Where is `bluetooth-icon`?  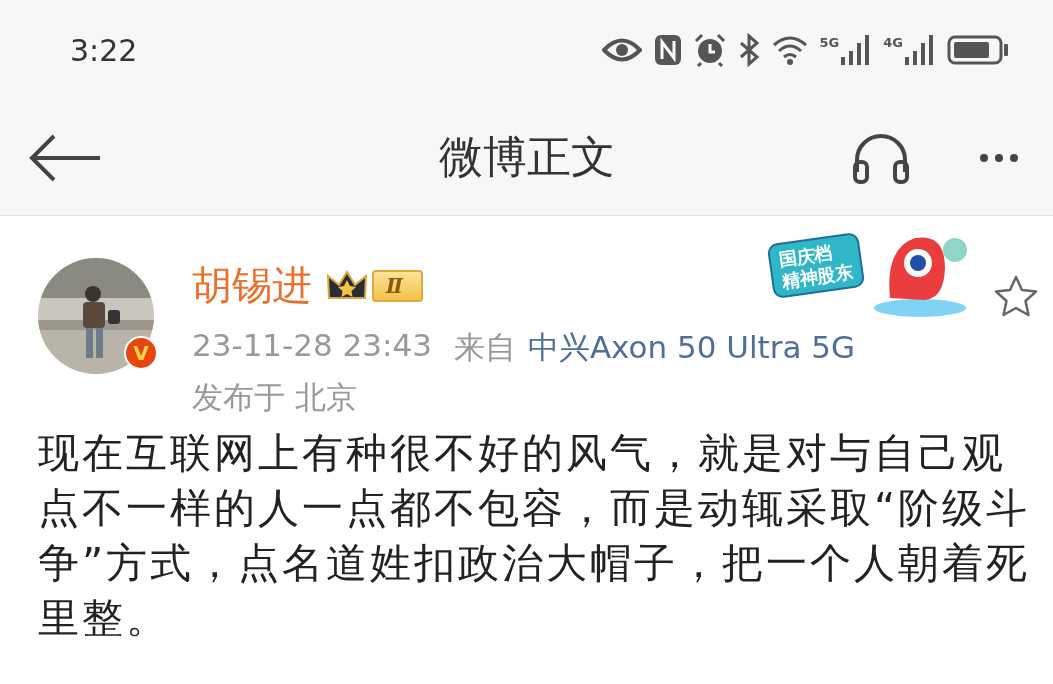
bluetooth-icon is located at coordinates (748, 50).